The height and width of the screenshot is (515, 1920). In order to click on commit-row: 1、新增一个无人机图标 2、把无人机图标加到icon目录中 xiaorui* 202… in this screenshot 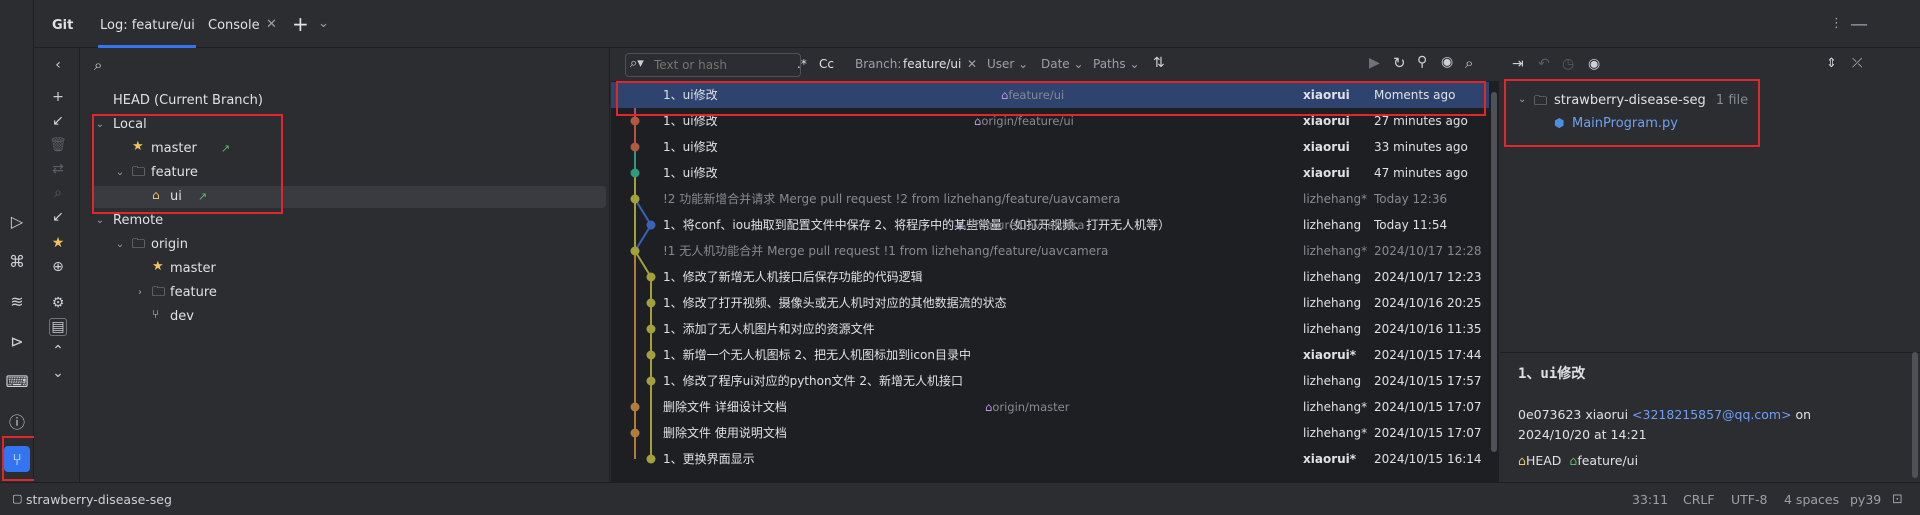, I will do `click(1050, 355)`.